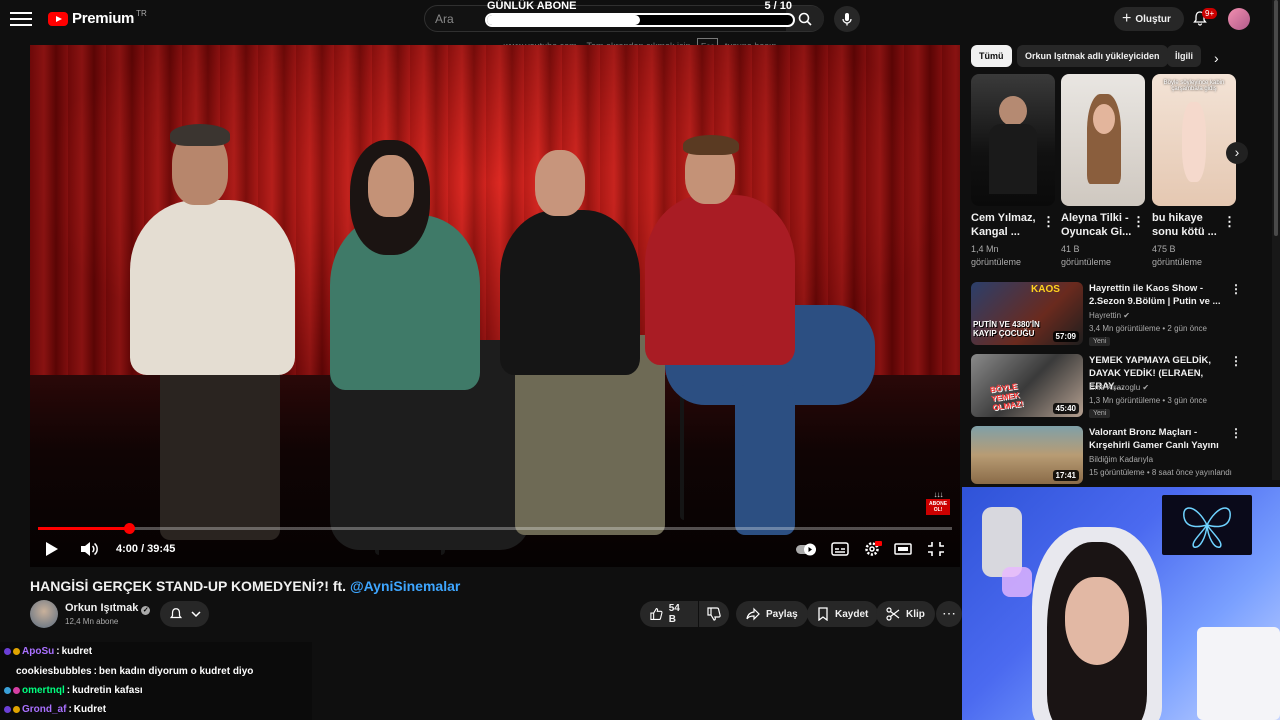 This screenshot has width=1280, height=720. What do you see at coordinates (985, 249) in the screenshot?
I see `short-views-count: 1,4 Mn` at bounding box center [985, 249].